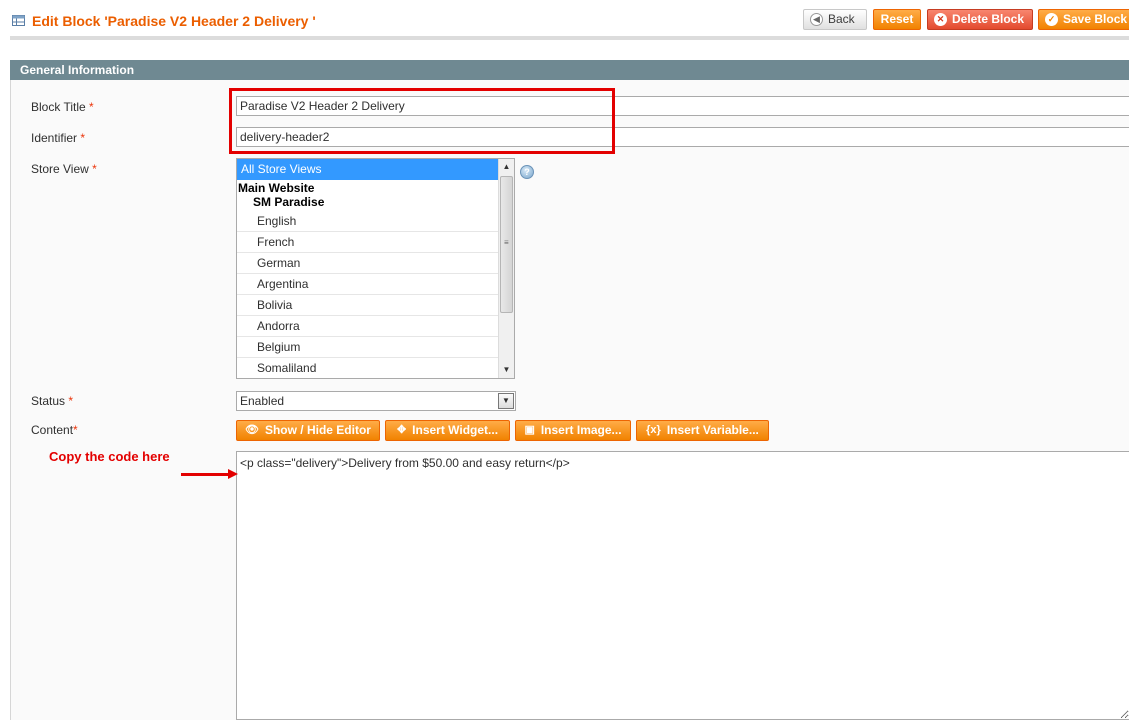  I want to click on delete-block-button: ✕ Delete Block, so click(980, 19).